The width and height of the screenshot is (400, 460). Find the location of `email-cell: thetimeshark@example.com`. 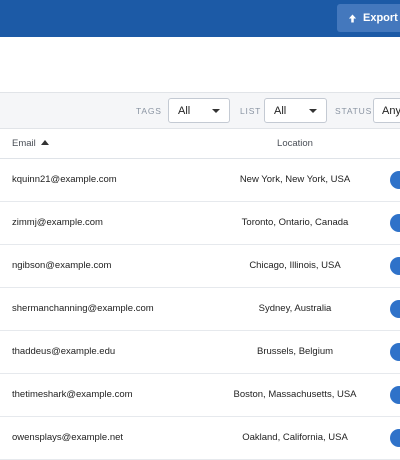

email-cell: thetimeshark@example.com is located at coordinates (72, 394).